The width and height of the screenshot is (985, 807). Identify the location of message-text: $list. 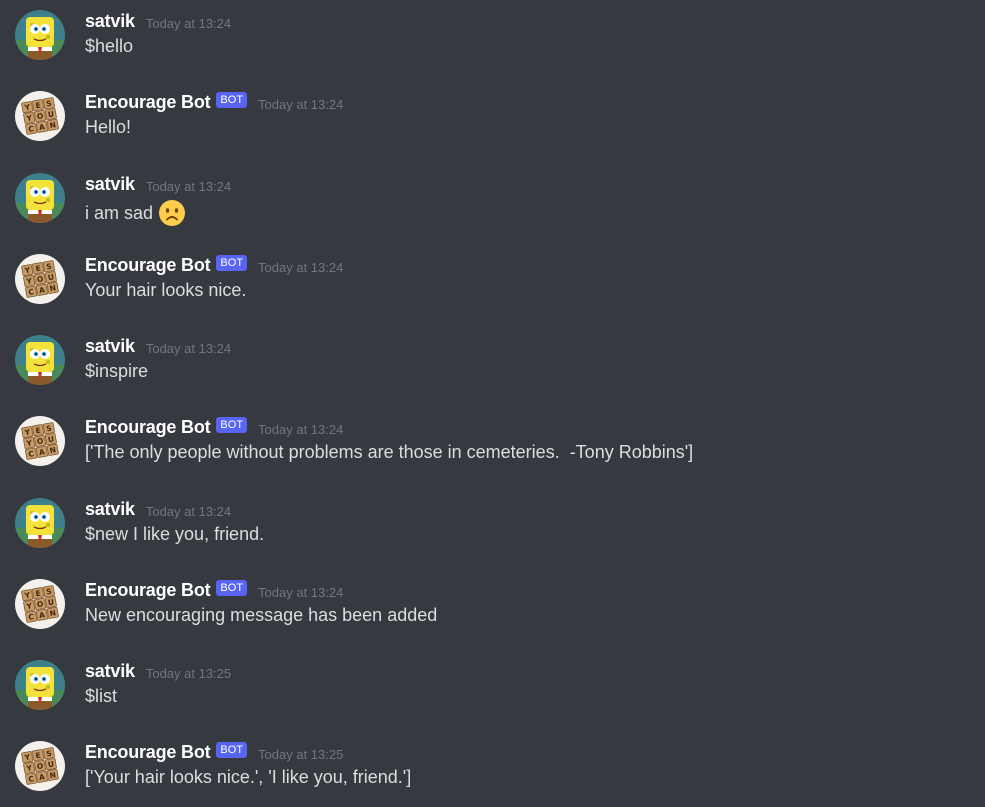
(101, 696).